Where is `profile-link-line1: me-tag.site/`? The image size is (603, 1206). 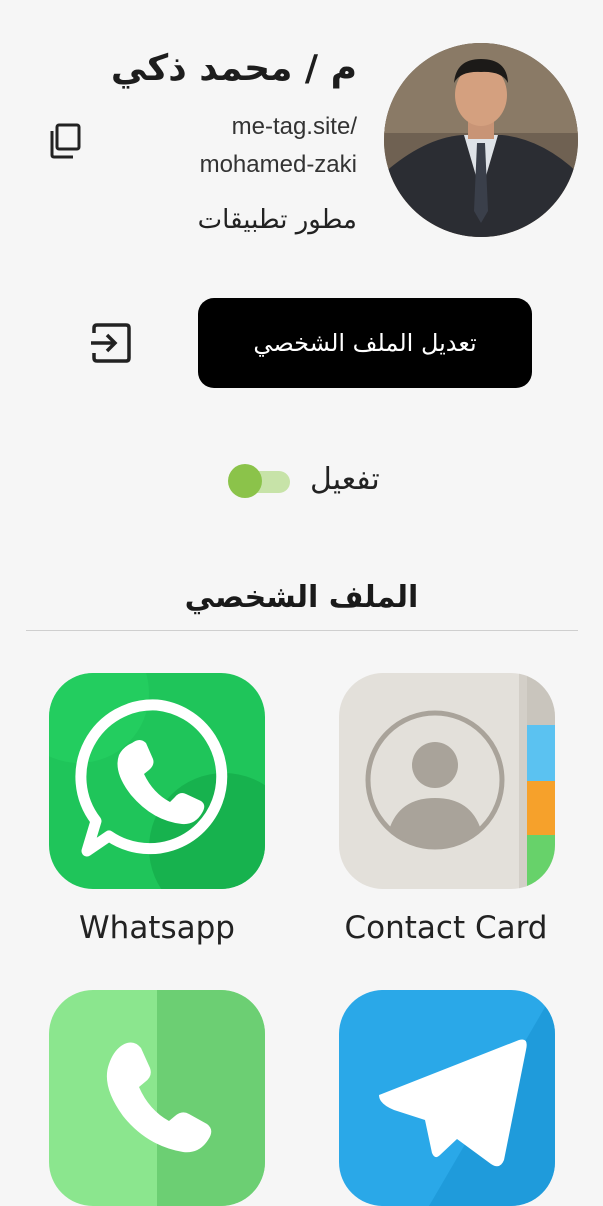 profile-link-line1: me-tag.site/ is located at coordinates (294, 126).